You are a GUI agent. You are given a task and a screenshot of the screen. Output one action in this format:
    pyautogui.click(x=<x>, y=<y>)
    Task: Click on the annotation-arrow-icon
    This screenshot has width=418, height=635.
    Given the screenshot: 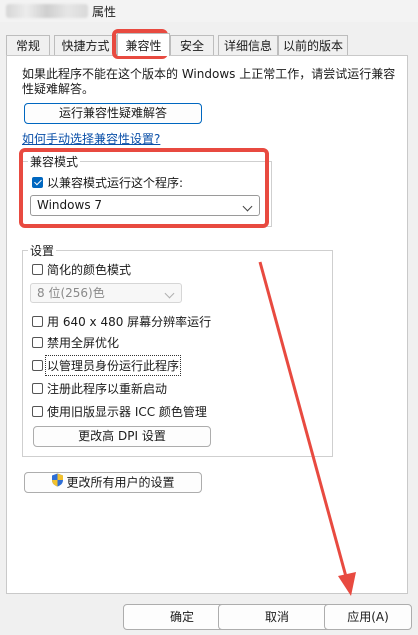 What is the action you would take?
    pyautogui.click(x=307, y=428)
    